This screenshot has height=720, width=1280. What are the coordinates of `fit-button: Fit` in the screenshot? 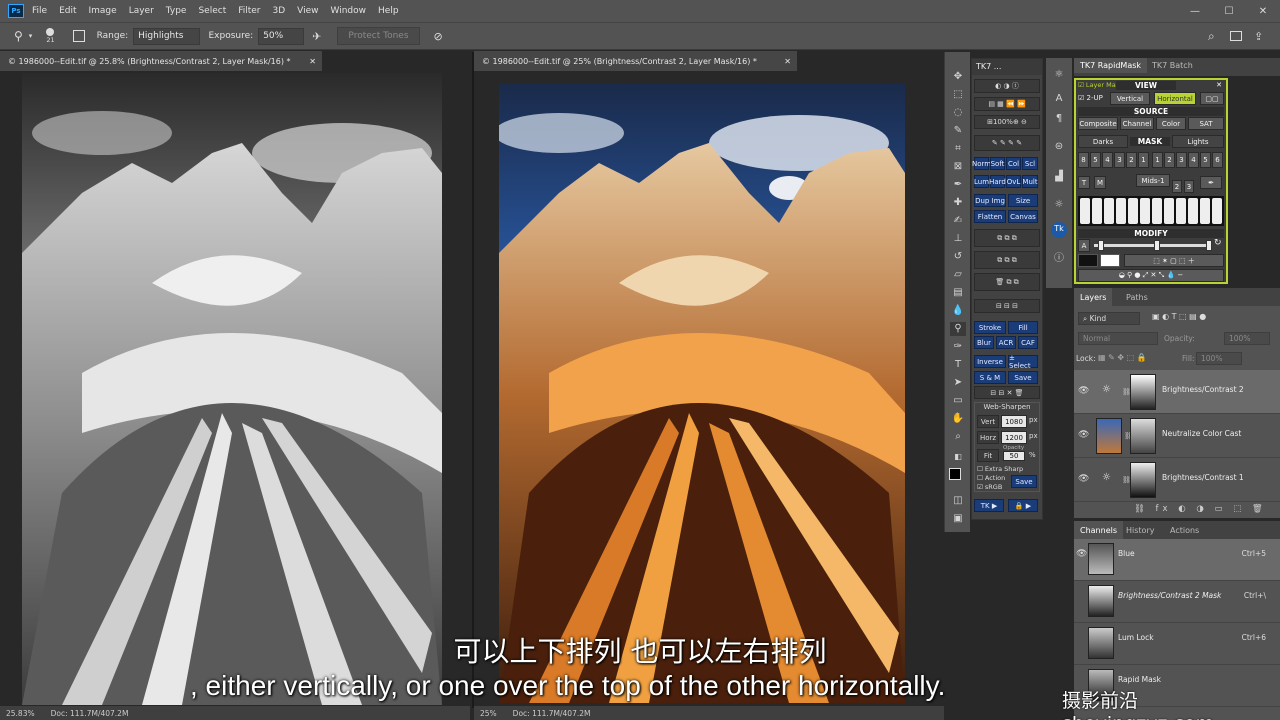 It's located at (988, 455).